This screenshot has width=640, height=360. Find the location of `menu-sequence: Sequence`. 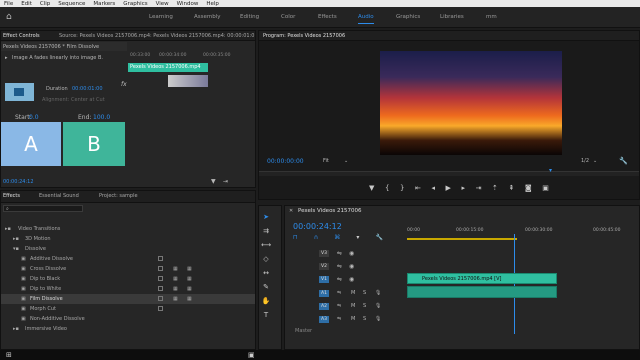

menu-sequence: Sequence is located at coordinates (71, 4).